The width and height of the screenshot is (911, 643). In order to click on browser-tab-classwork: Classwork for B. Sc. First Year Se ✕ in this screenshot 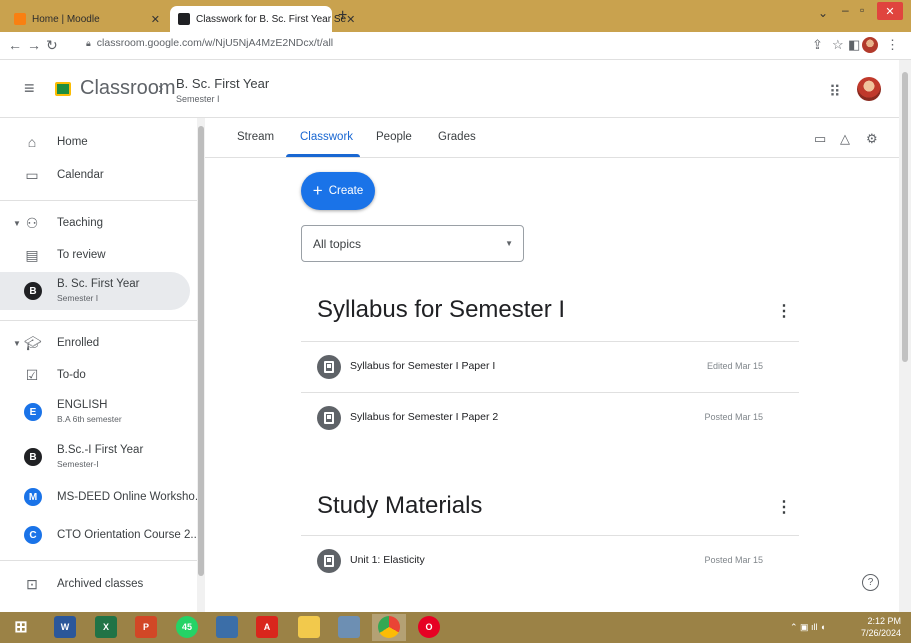, I will do `click(262, 19)`.